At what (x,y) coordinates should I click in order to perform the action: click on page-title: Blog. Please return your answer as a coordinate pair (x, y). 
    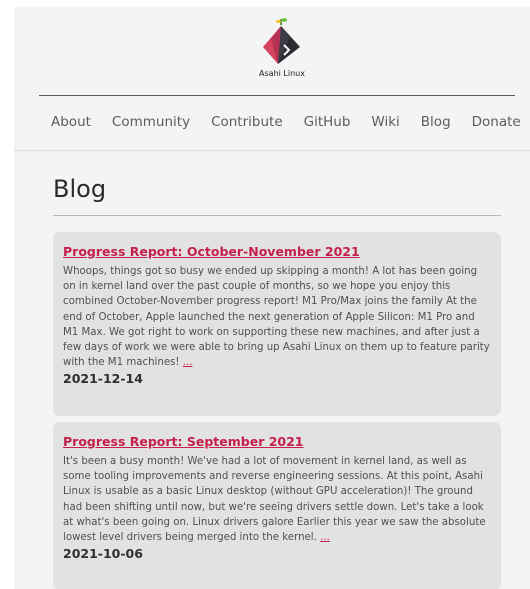
    Looking at the image, I should click on (80, 189).